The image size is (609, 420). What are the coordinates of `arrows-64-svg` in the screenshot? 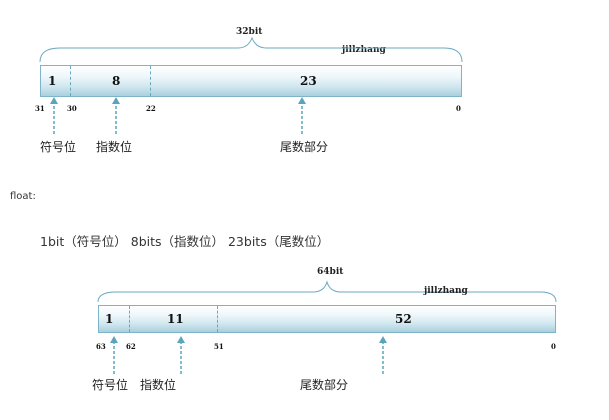 It's located at (248, 355).